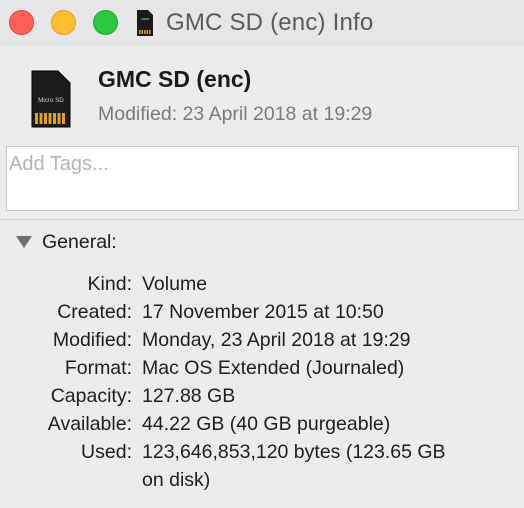  What do you see at coordinates (145, 23) in the screenshot?
I see `sd-card-icon` at bounding box center [145, 23].